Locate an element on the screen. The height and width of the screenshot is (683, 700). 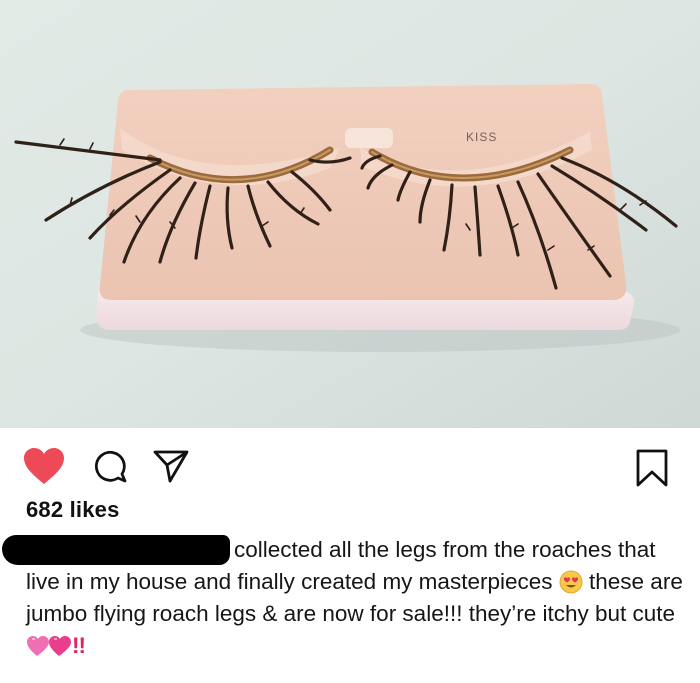
comment-icon is located at coordinates (110, 466).